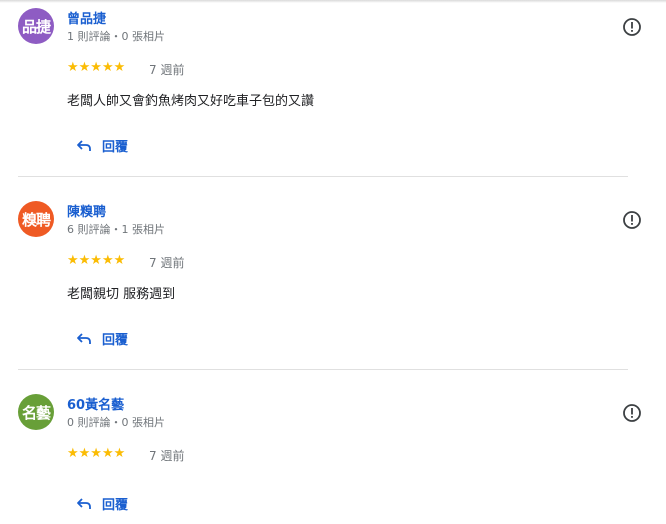  What do you see at coordinates (121, 294) in the screenshot?
I see `review-text: 老闆親切 服務週到` at bounding box center [121, 294].